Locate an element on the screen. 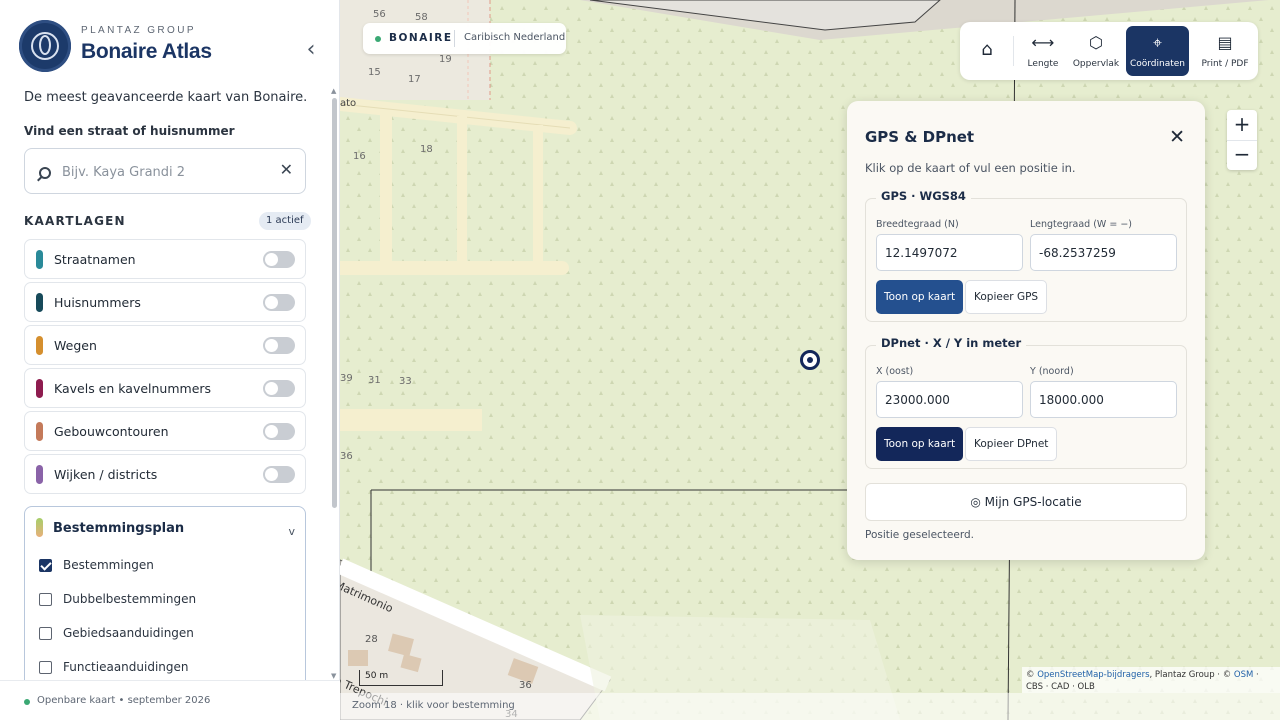 The width and height of the screenshot is (1280, 720). scale-label: 50 m is located at coordinates (377, 676).